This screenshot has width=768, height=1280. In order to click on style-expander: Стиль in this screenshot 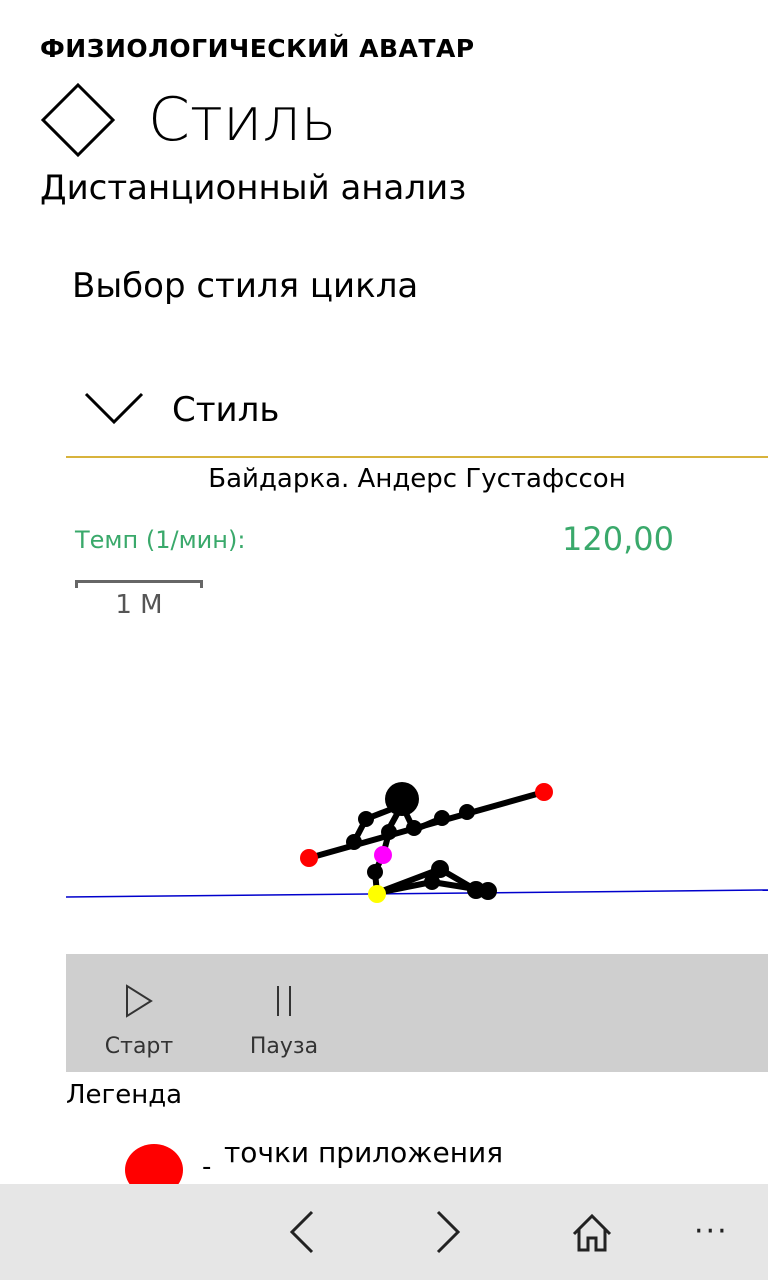, I will do `click(417, 417)`.